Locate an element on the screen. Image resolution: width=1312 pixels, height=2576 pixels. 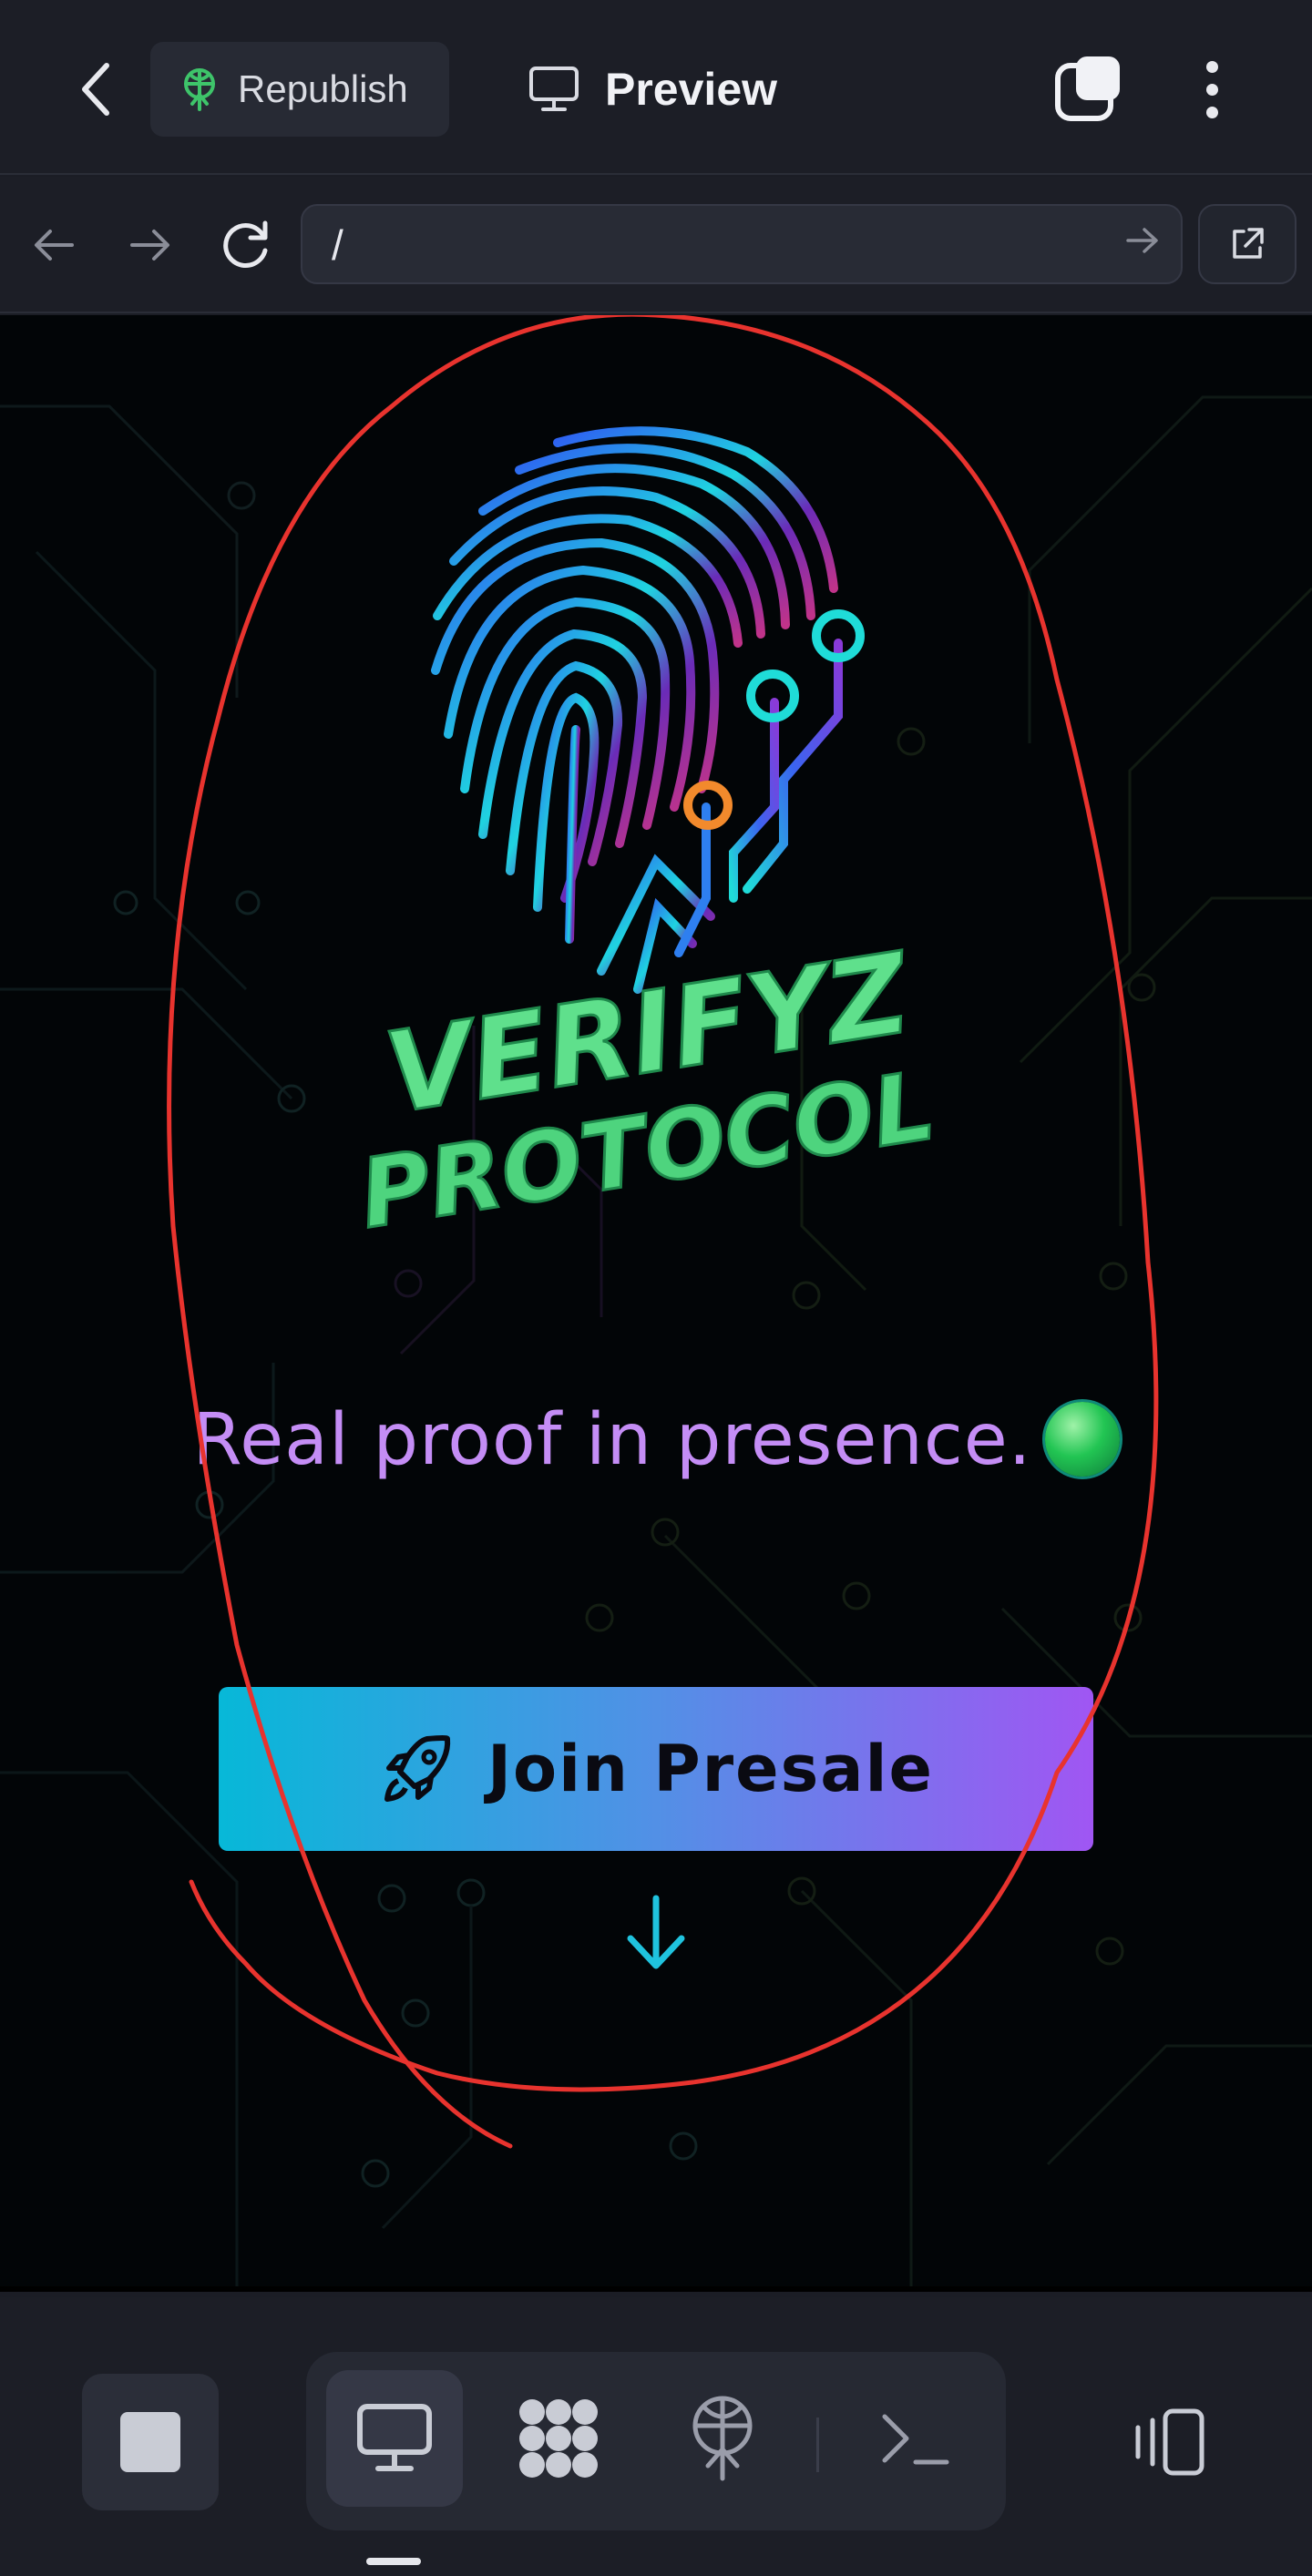
top-bar: Republish Preview is located at coordinates (656, 87).